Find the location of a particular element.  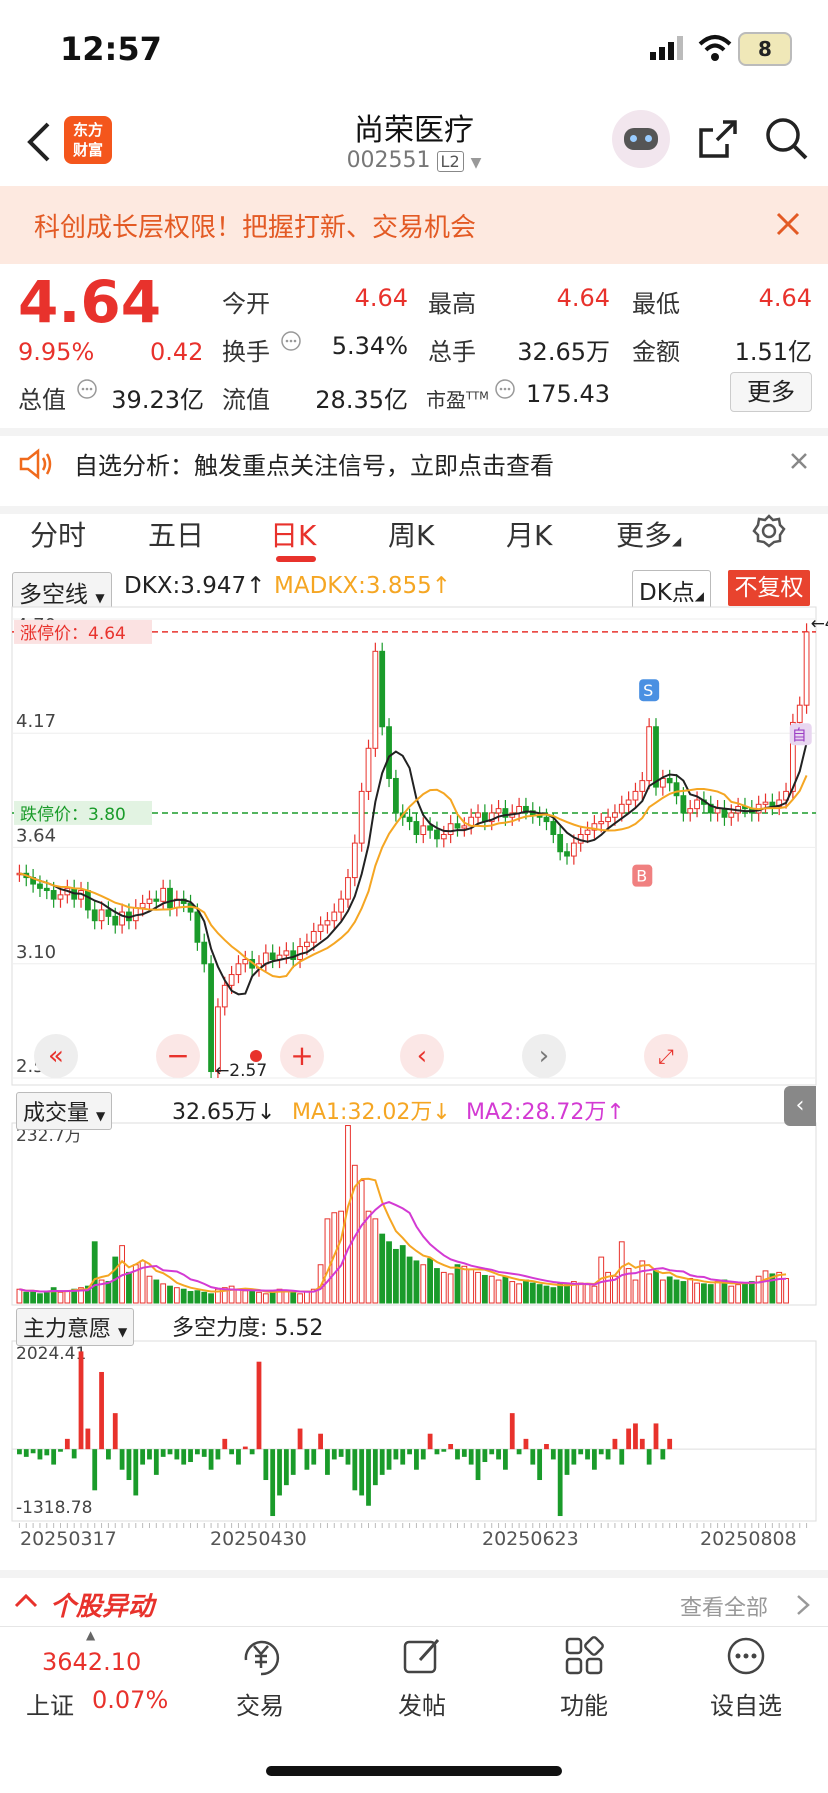

active-tab-indicator is located at coordinates (296, 559).